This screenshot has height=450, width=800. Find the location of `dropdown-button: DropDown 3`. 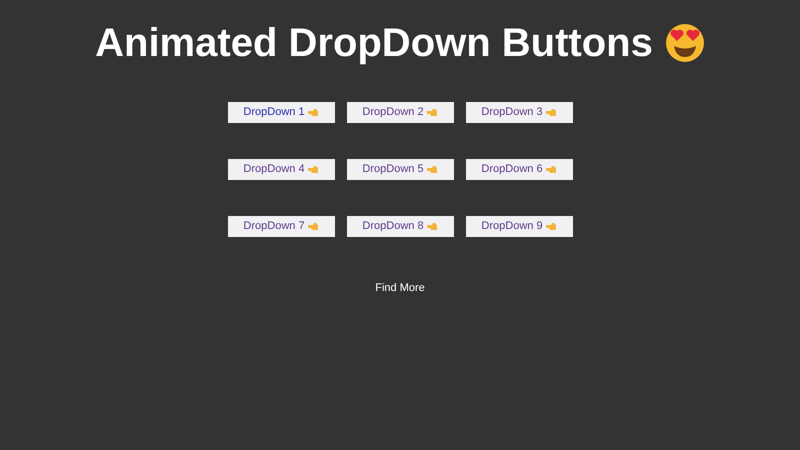

dropdown-button: DropDown 3 is located at coordinates (519, 112).